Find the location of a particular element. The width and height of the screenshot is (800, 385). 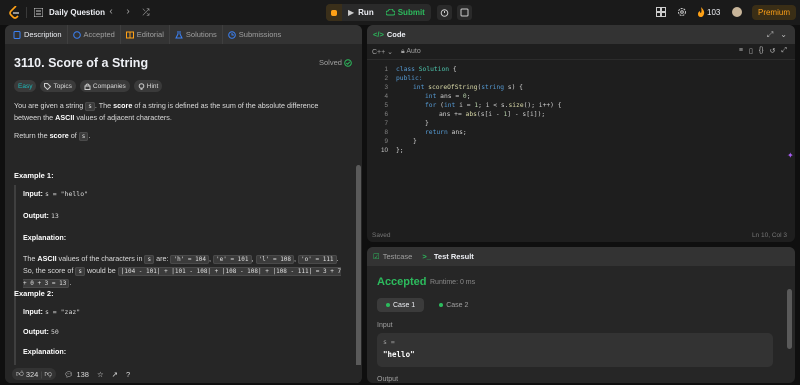

input-variable-value: "hello" is located at coordinates (399, 354).